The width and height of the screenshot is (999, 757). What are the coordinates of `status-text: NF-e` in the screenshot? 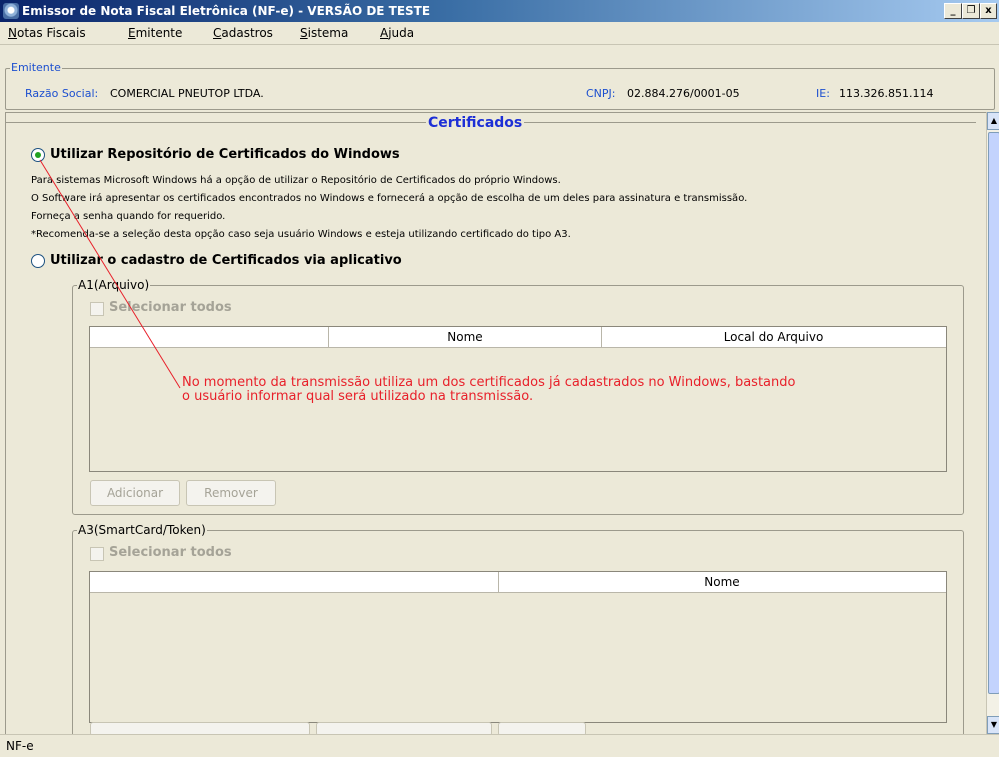 It's located at (20, 746).